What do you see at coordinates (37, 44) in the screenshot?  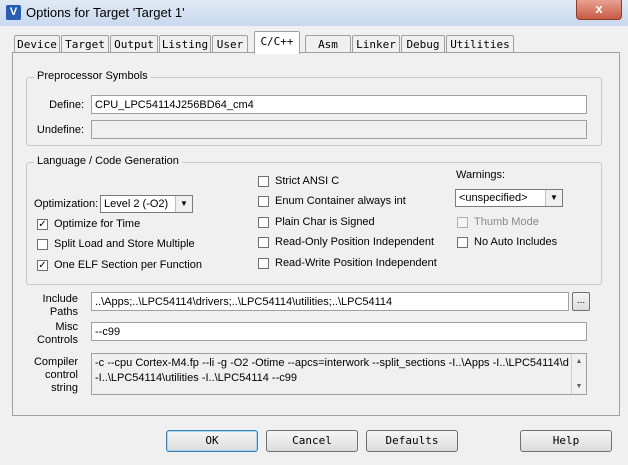 I see `tab-device: Device` at bounding box center [37, 44].